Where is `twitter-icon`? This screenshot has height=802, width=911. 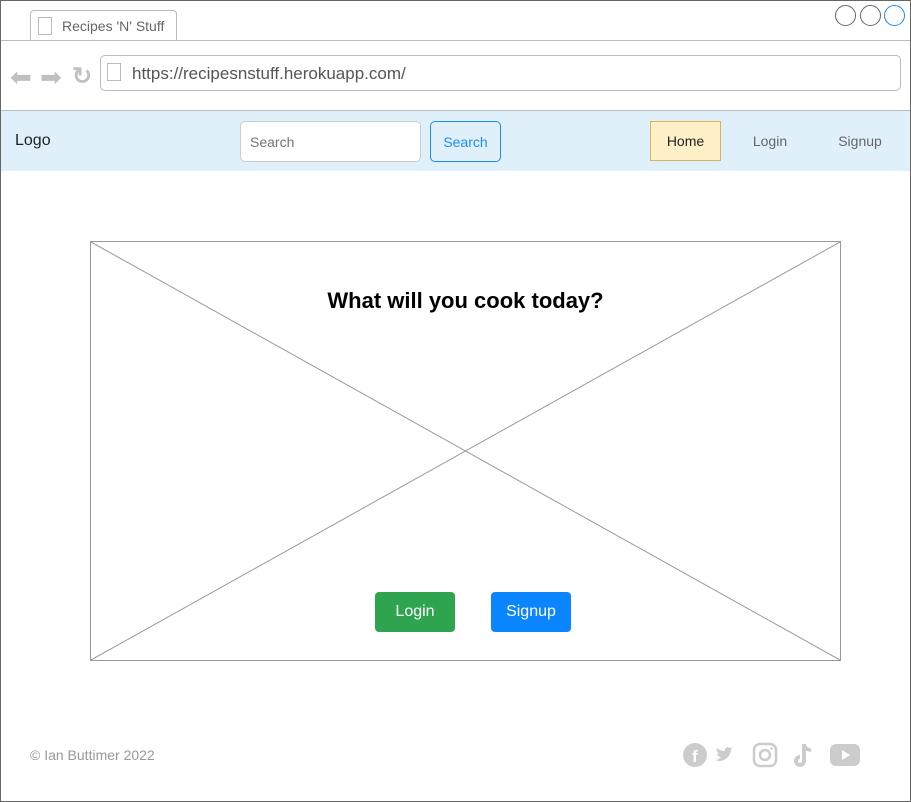 twitter-icon is located at coordinates (724, 755).